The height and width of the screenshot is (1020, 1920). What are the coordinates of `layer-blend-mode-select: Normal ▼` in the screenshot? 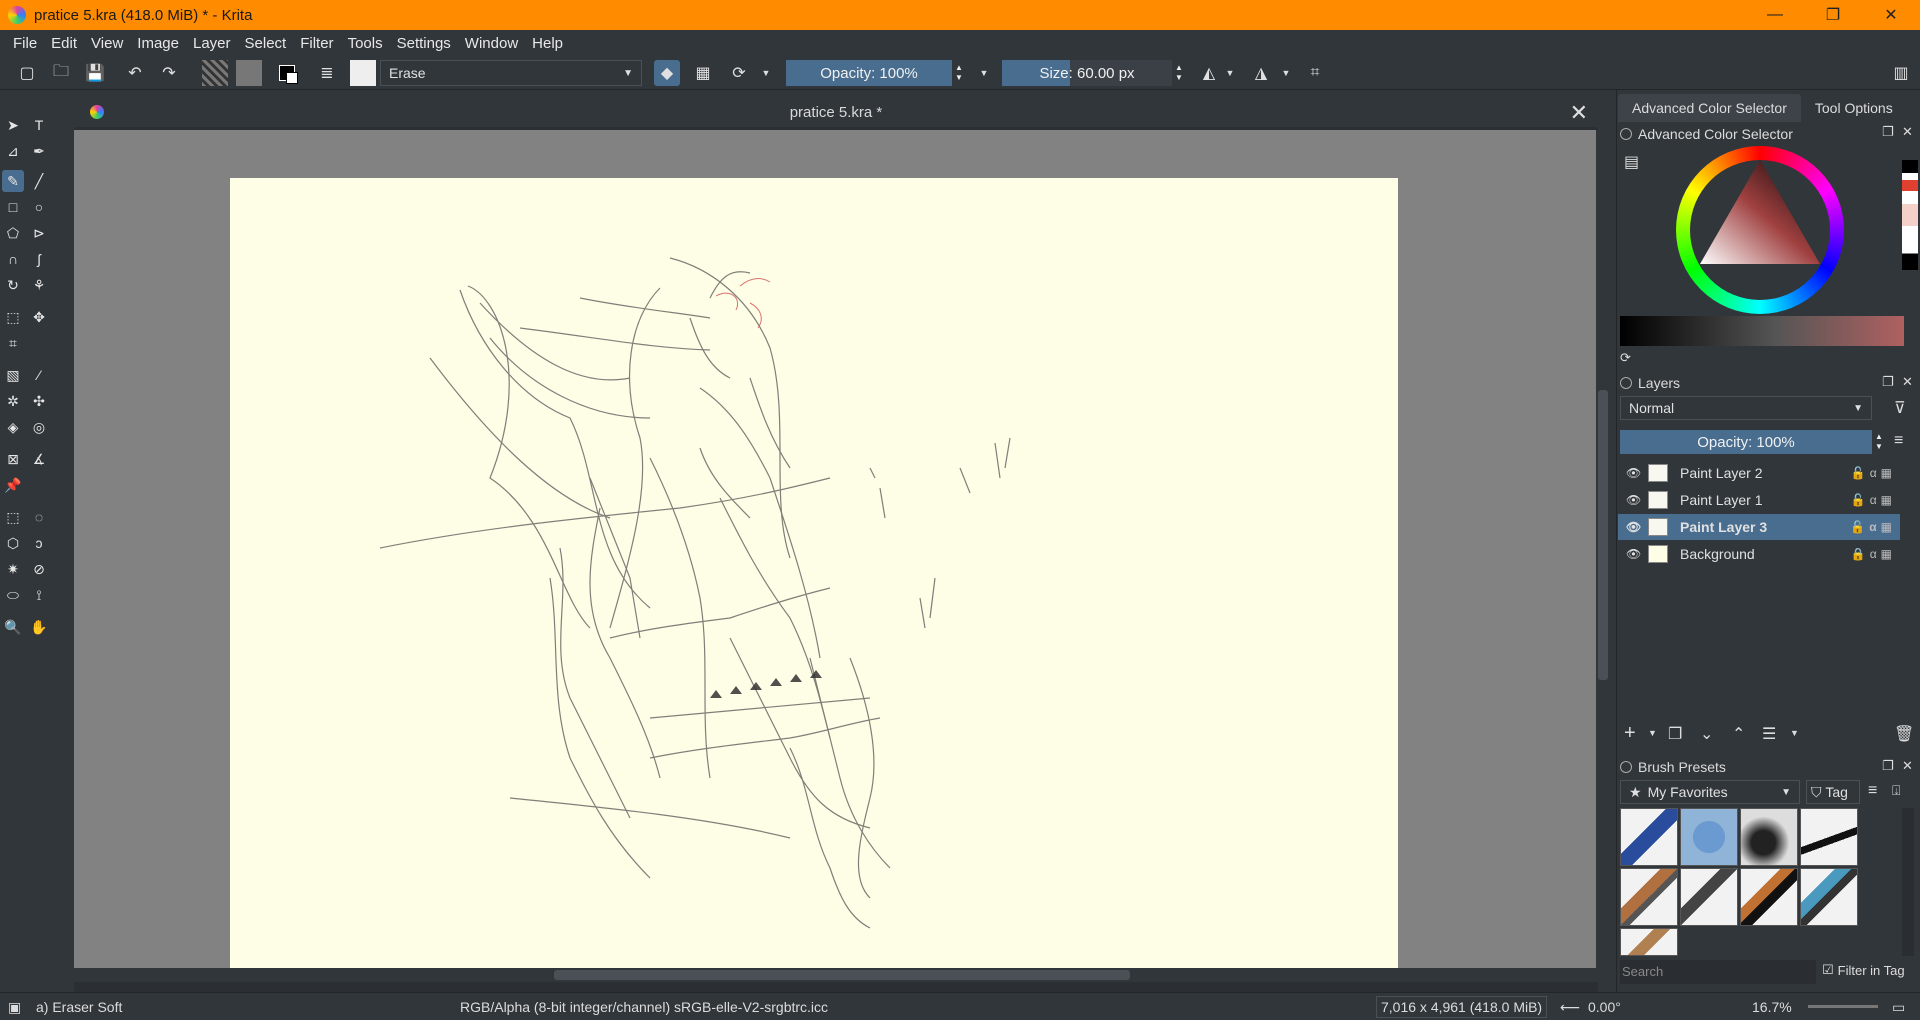 It's located at (1746, 408).